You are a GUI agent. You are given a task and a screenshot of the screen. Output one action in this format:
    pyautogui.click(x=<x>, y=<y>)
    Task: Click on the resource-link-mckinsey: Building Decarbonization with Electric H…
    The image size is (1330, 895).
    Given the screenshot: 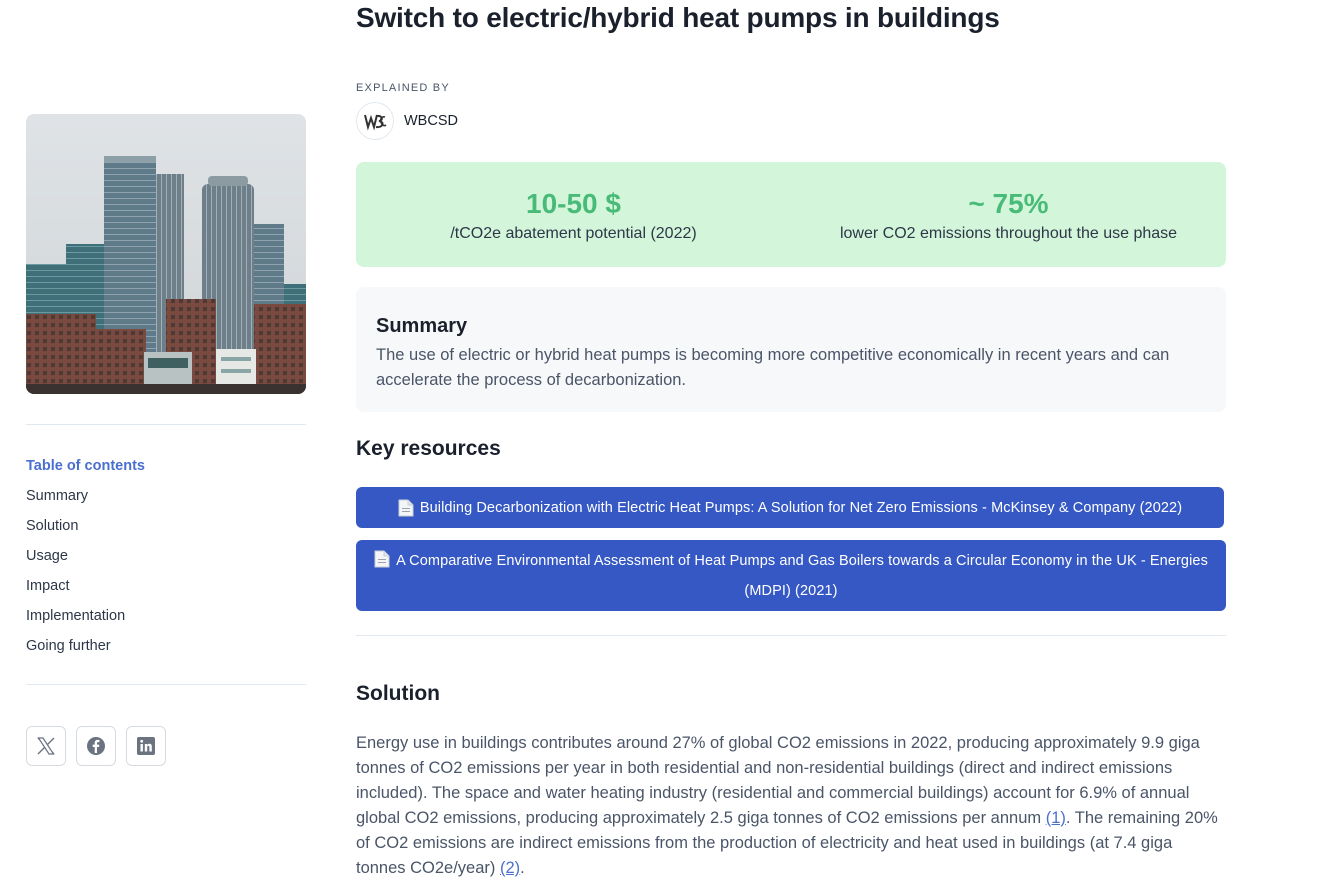 What is the action you would take?
    pyautogui.click(x=790, y=507)
    